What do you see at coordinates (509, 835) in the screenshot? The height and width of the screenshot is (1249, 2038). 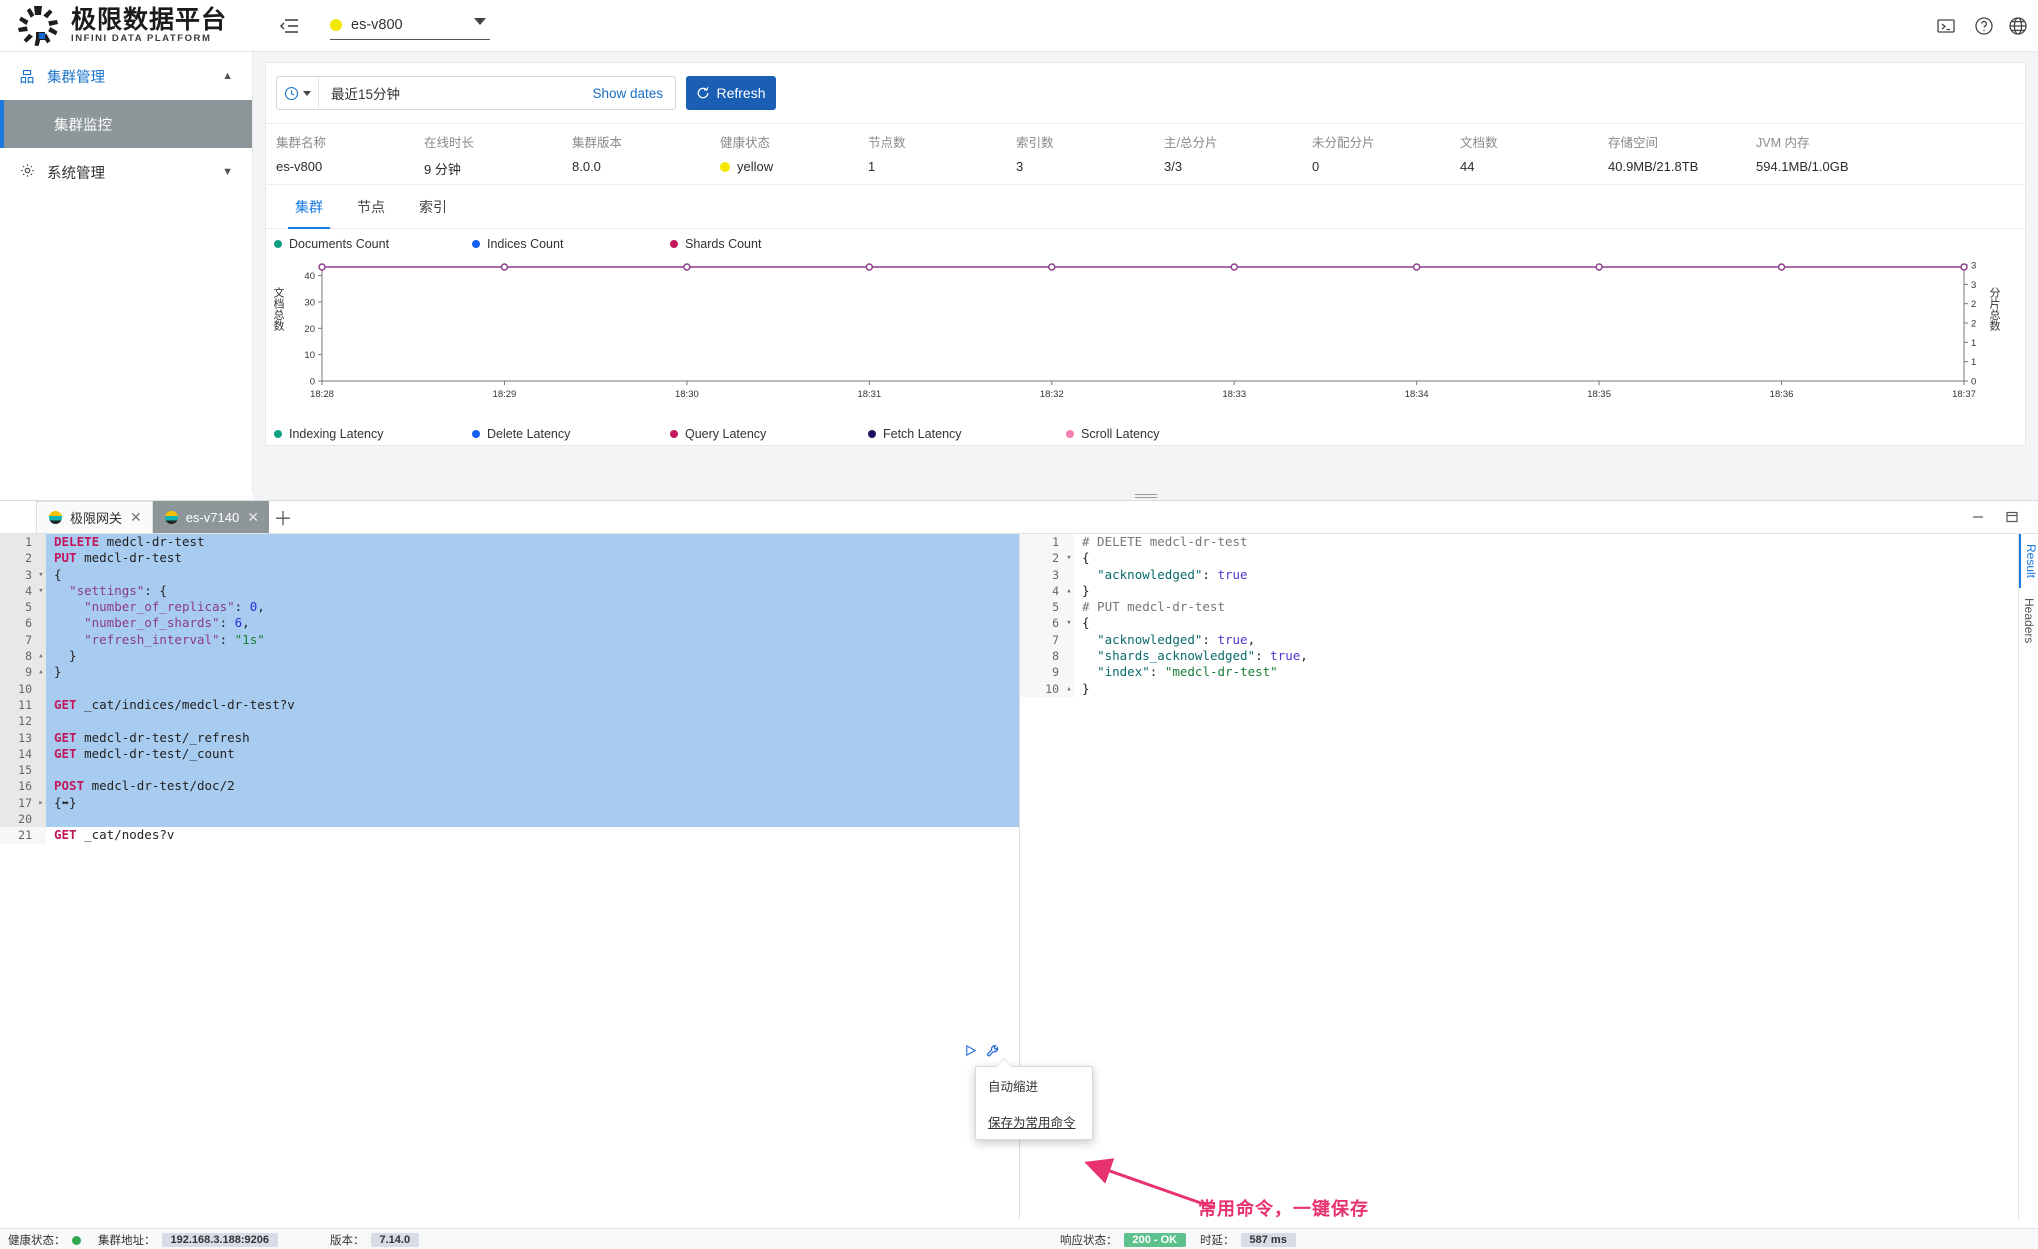 I see `code-line: 21 GET _cat/nodes?v` at bounding box center [509, 835].